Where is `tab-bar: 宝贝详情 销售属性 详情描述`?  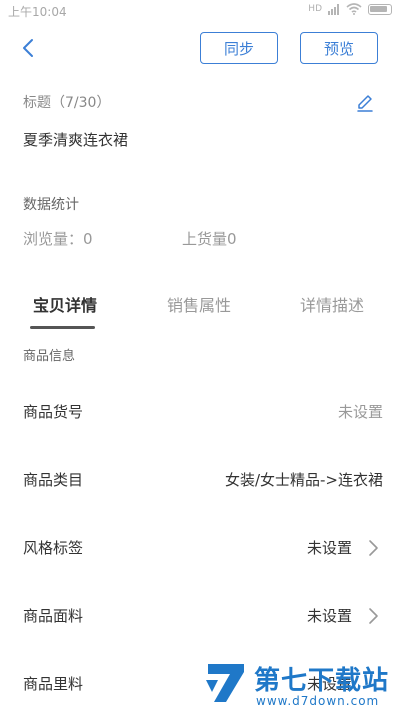 tab-bar: 宝贝详情 销售属性 详情描述 is located at coordinates (200, 306).